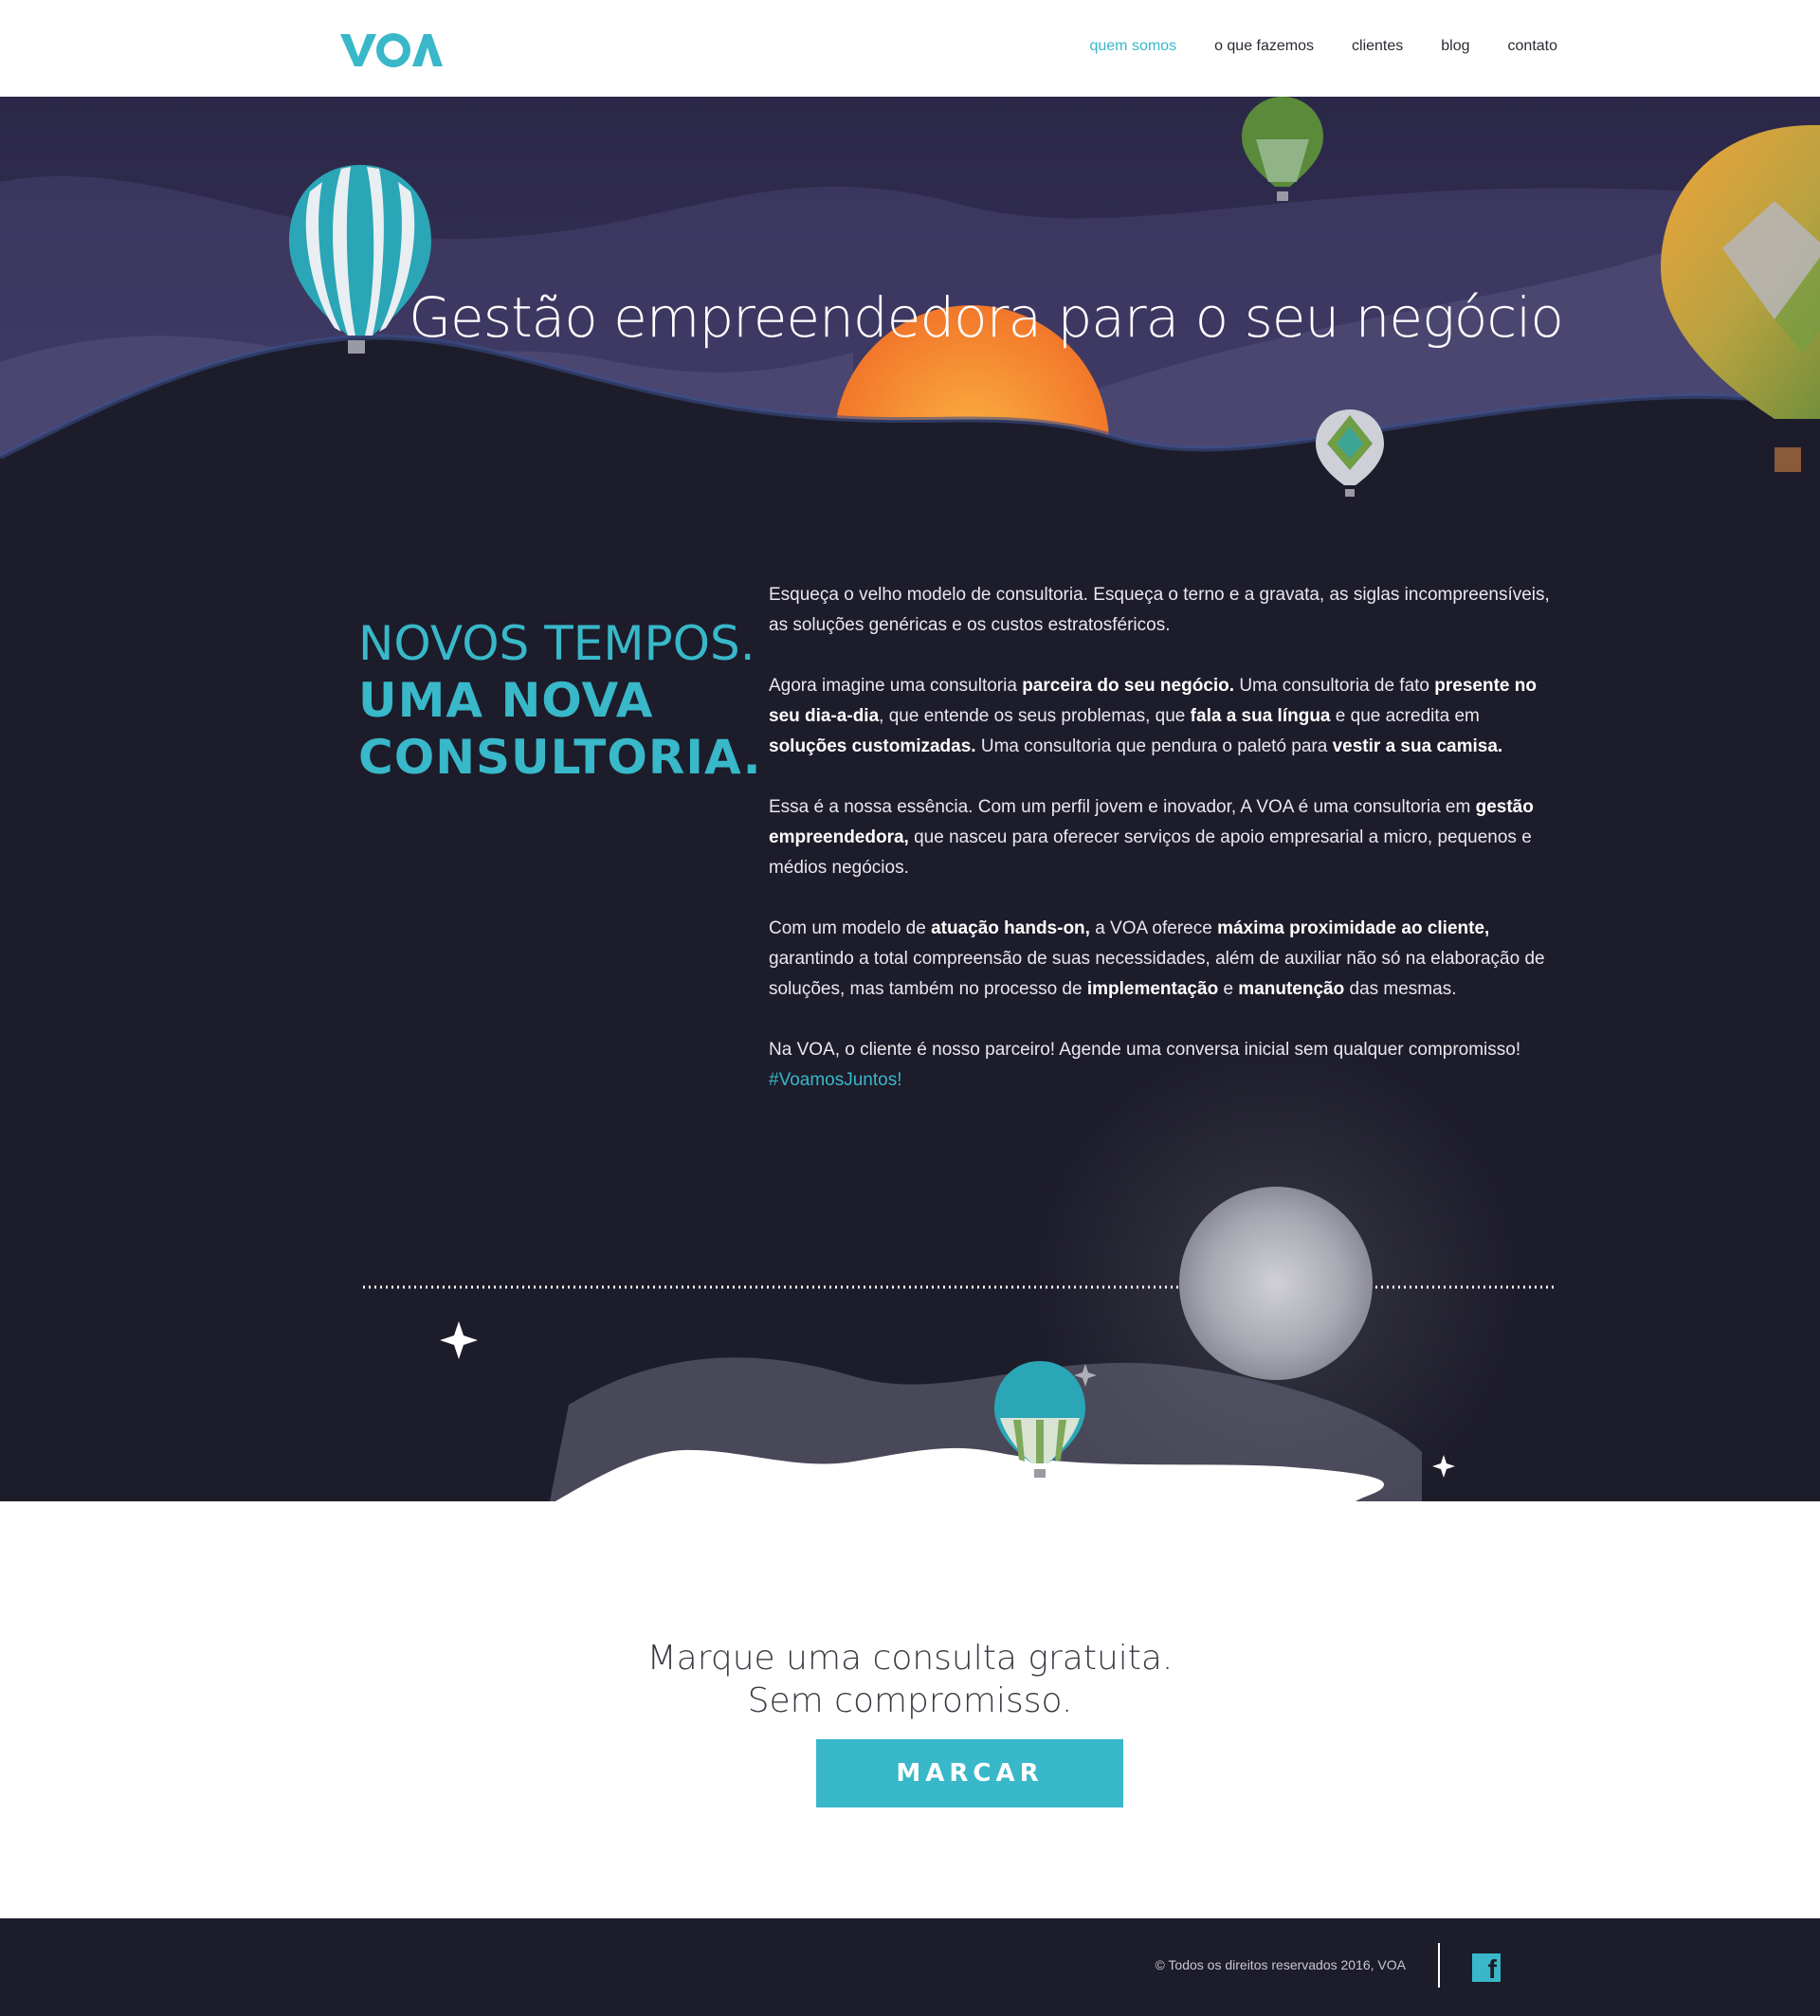 Image resolution: width=1820 pixels, height=2016 pixels. What do you see at coordinates (1128, 686) in the screenshot?
I see `p2-seg-bold: parceira do seu negócio.` at bounding box center [1128, 686].